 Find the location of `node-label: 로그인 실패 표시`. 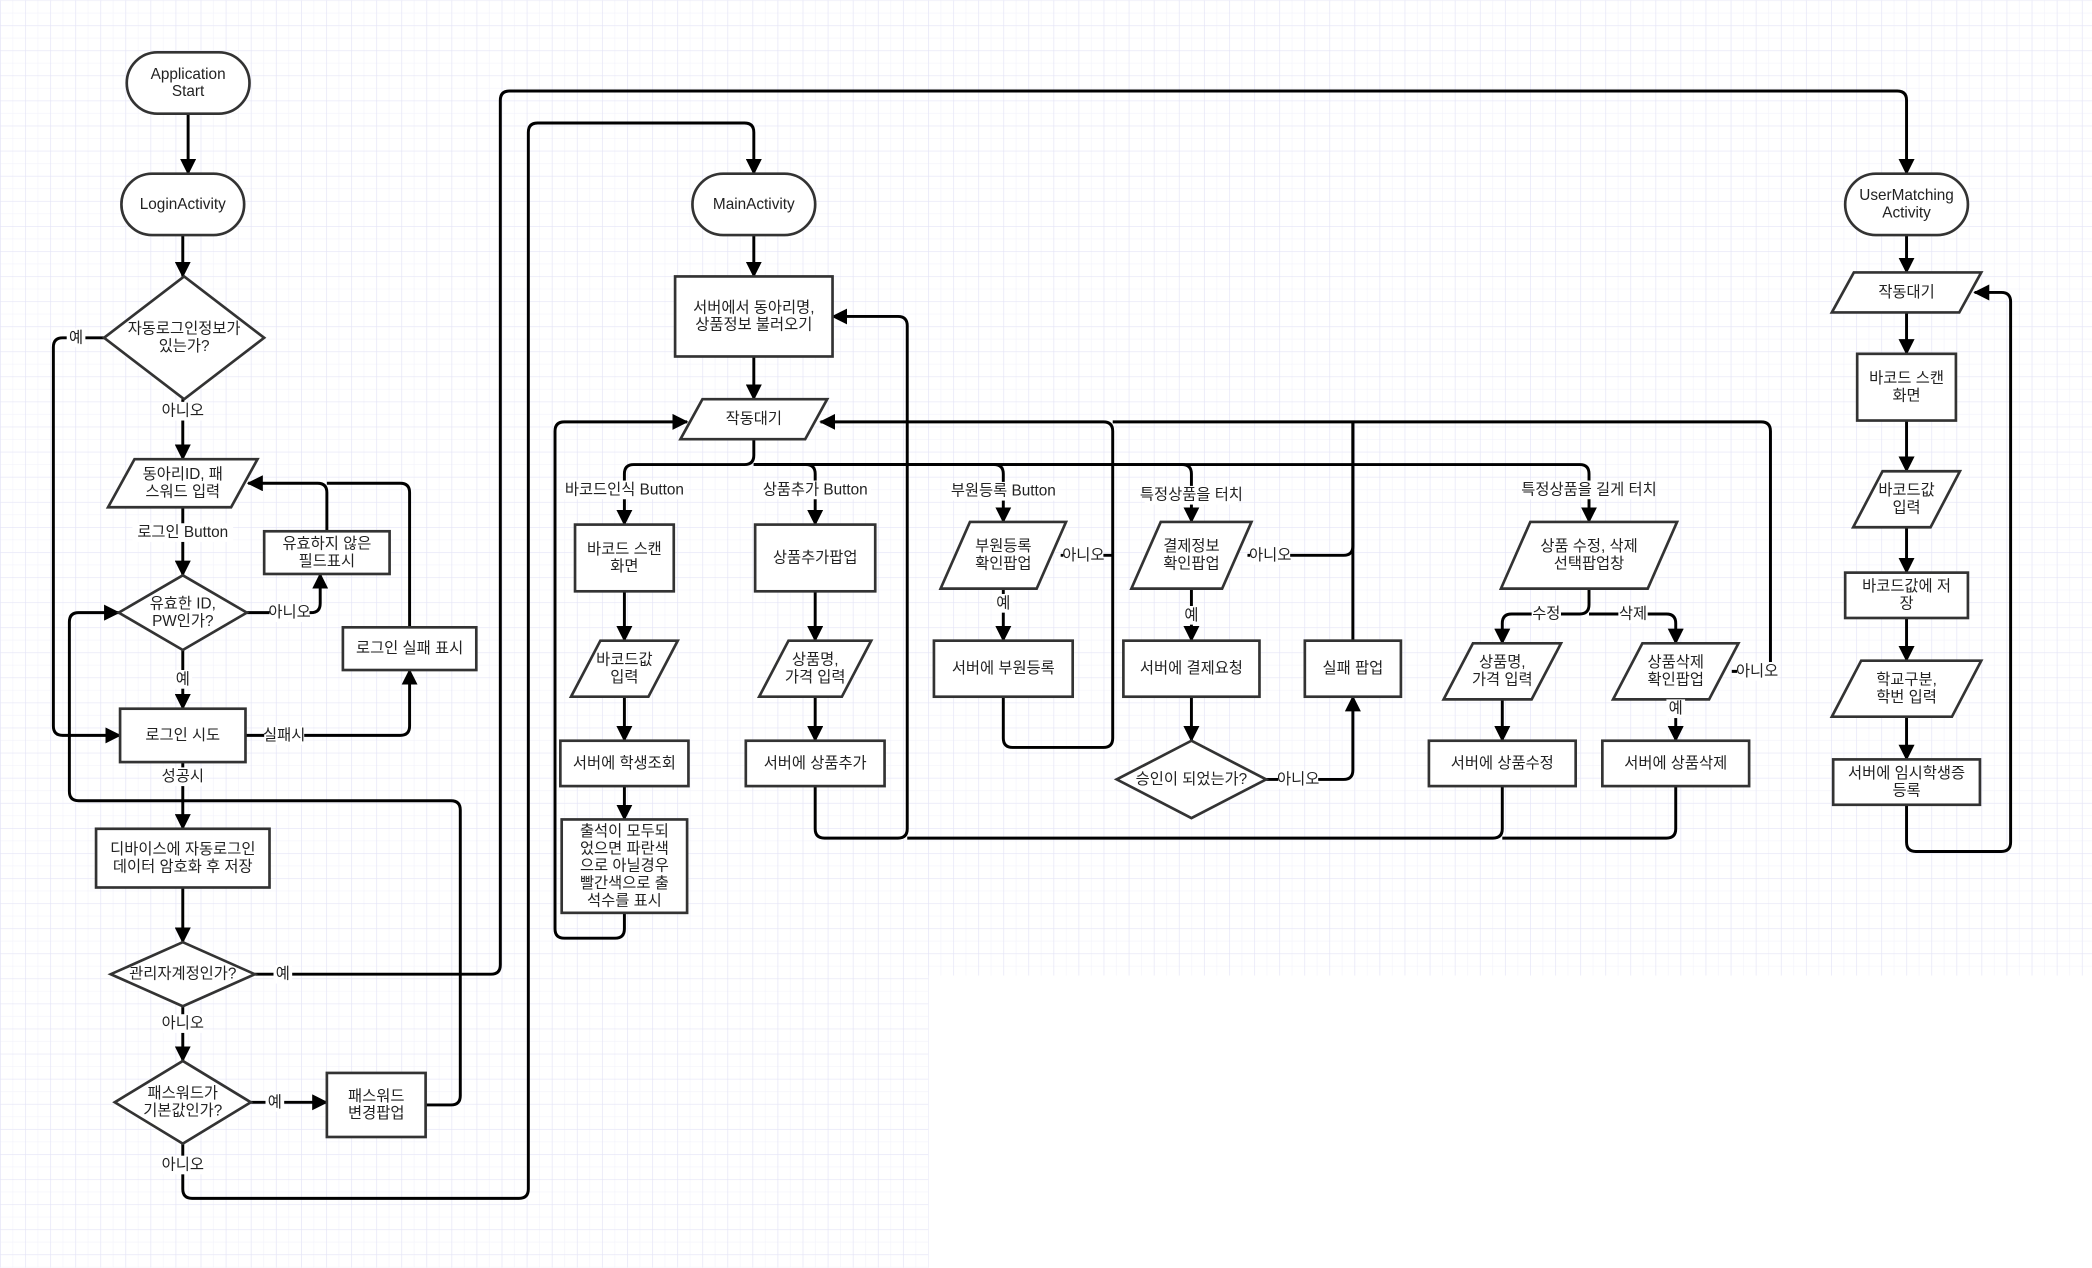

node-label: 로그인 실패 표시 is located at coordinates (409, 648).